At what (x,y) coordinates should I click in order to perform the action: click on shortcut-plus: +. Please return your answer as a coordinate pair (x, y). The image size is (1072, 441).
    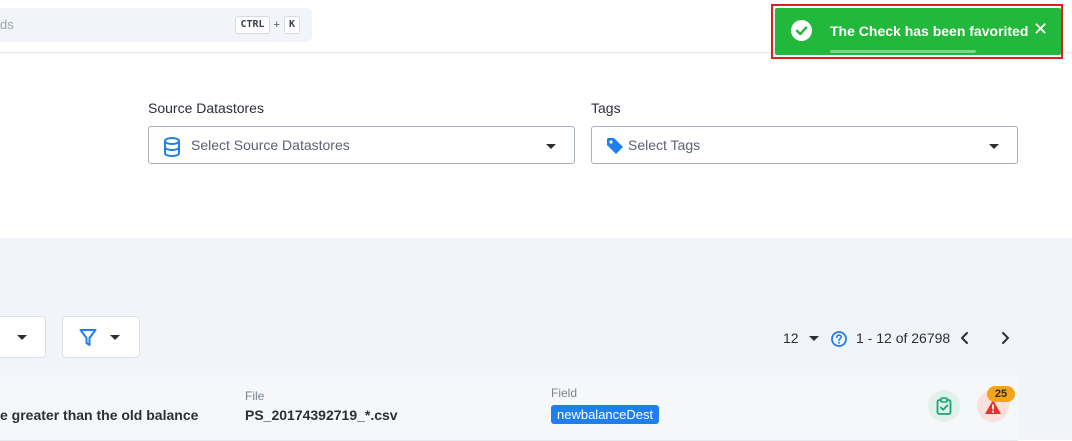
    Looking at the image, I should click on (276, 25).